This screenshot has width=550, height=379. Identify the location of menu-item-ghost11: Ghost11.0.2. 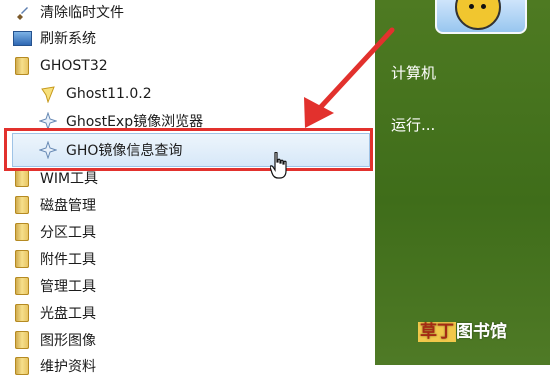
(95, 94).